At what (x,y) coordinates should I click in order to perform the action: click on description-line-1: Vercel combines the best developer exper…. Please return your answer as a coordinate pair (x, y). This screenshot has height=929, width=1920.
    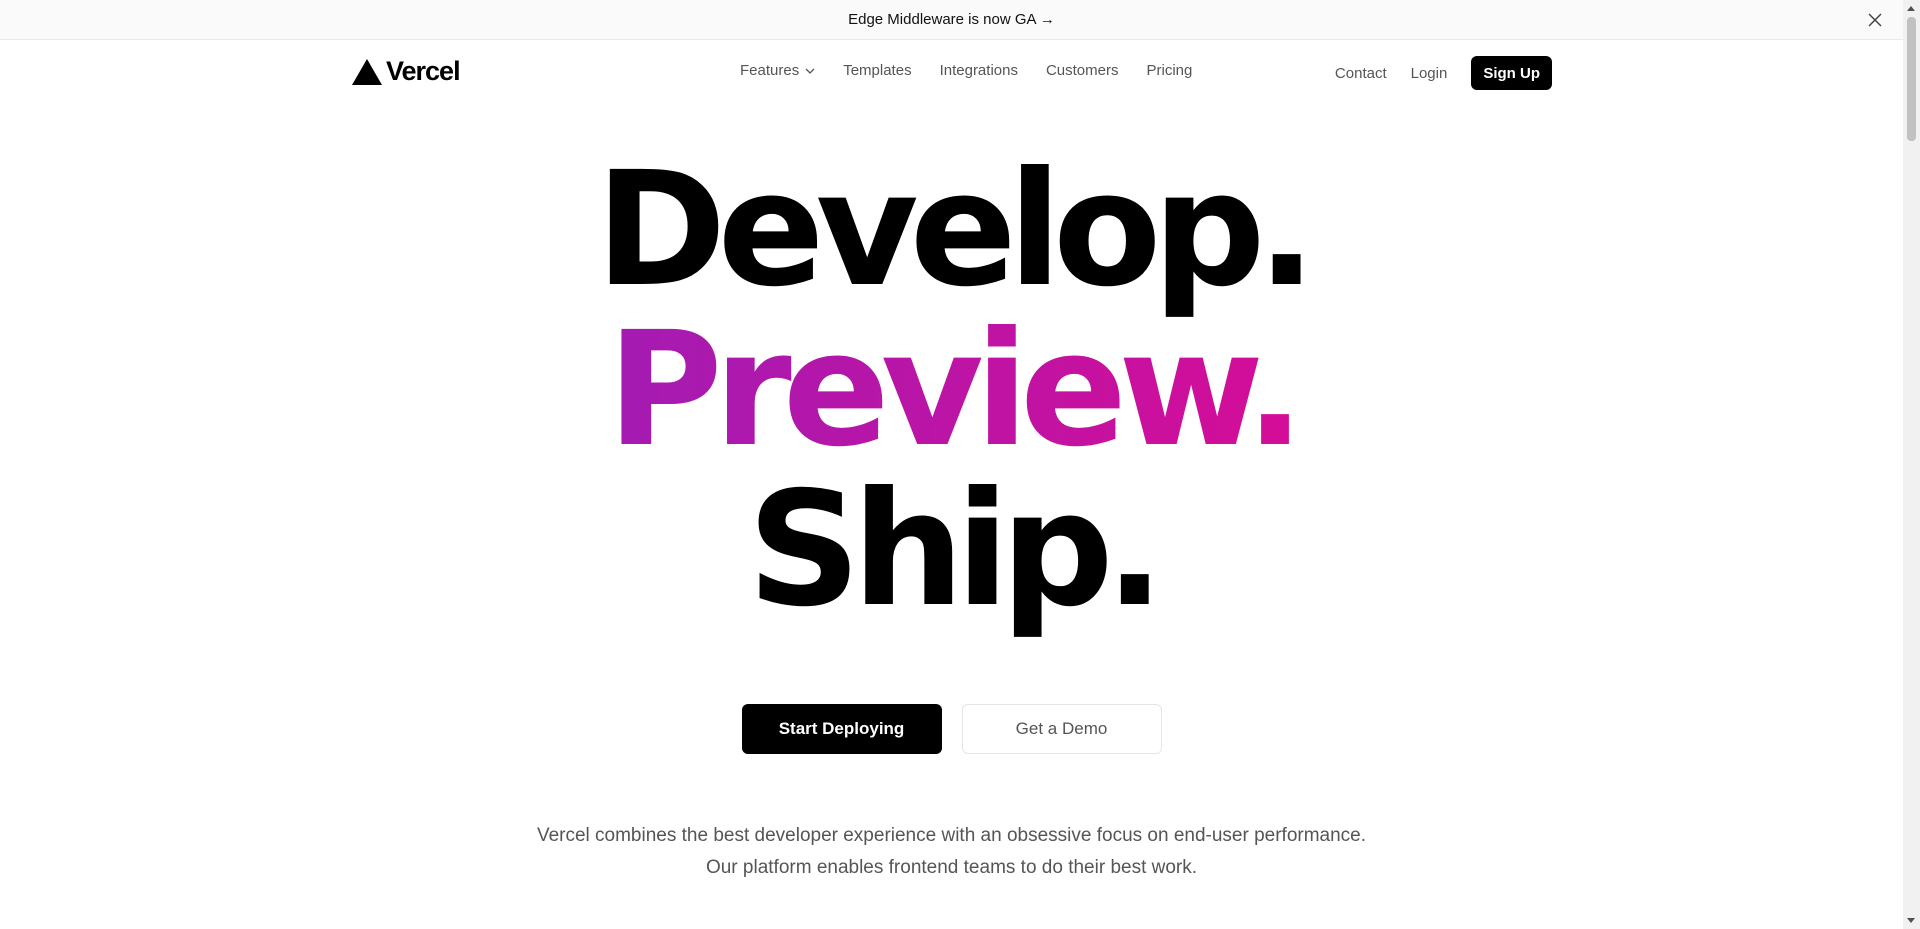
    Looking at the image, I should click on (951, 835).